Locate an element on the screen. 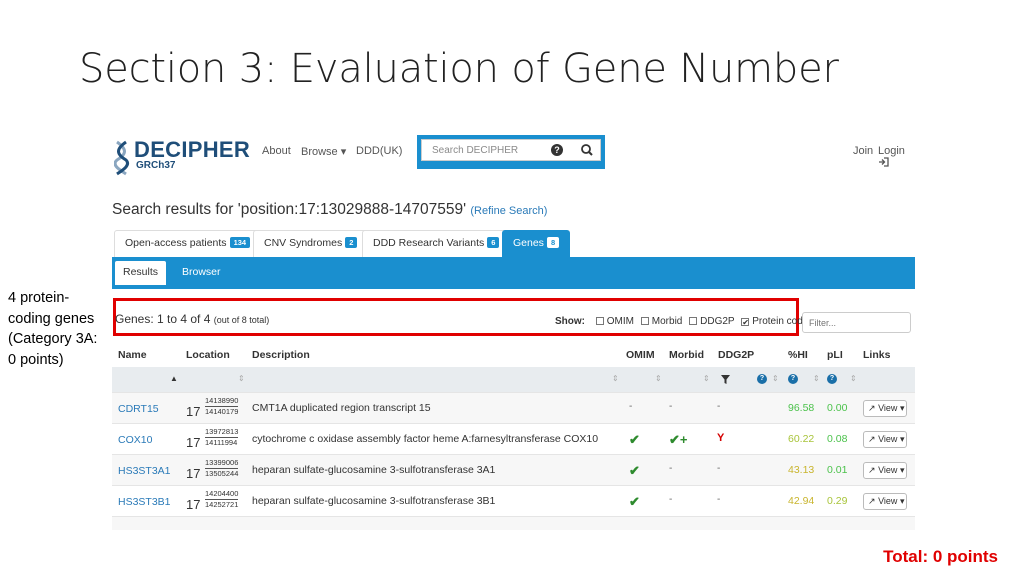  hi-value: 60.22 is located at coordinates (801, 439).